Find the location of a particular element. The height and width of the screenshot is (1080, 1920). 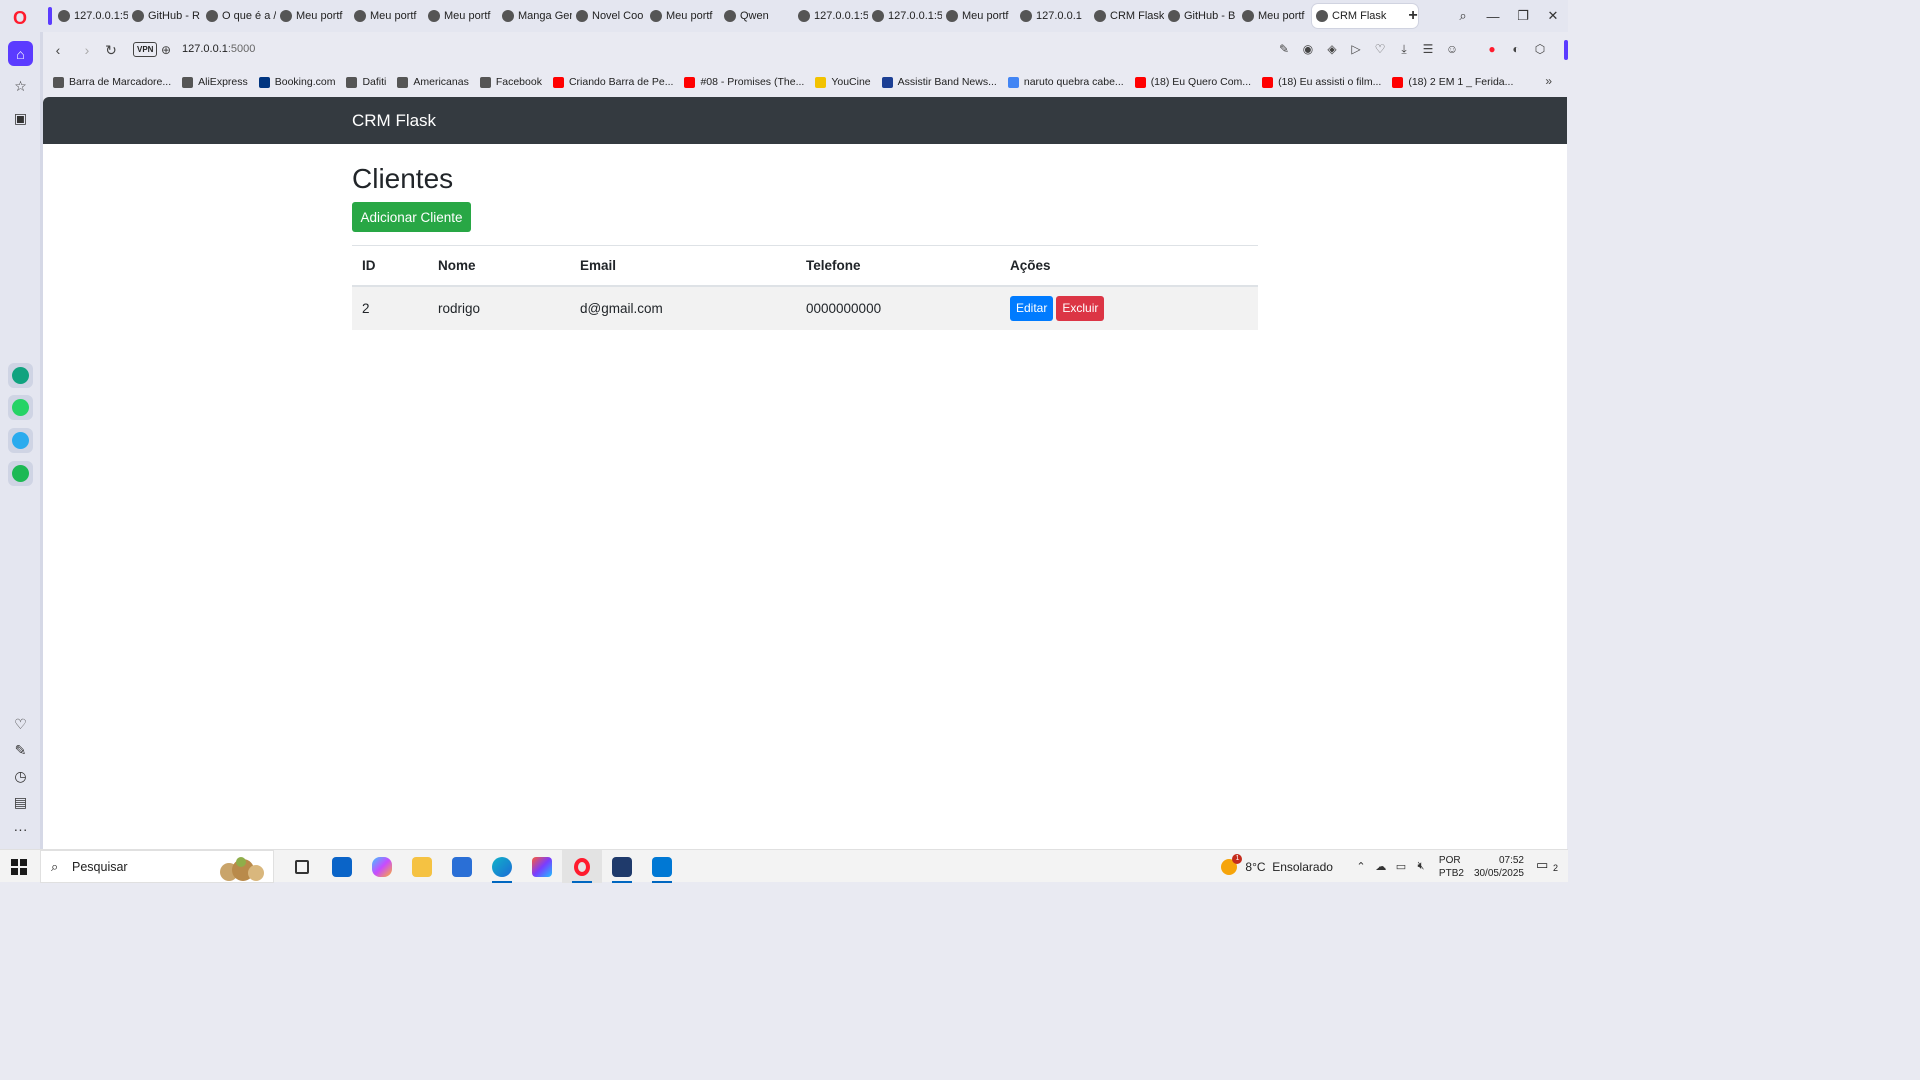

briefcase-icon: ▣ is located at coordinates (20, 118).